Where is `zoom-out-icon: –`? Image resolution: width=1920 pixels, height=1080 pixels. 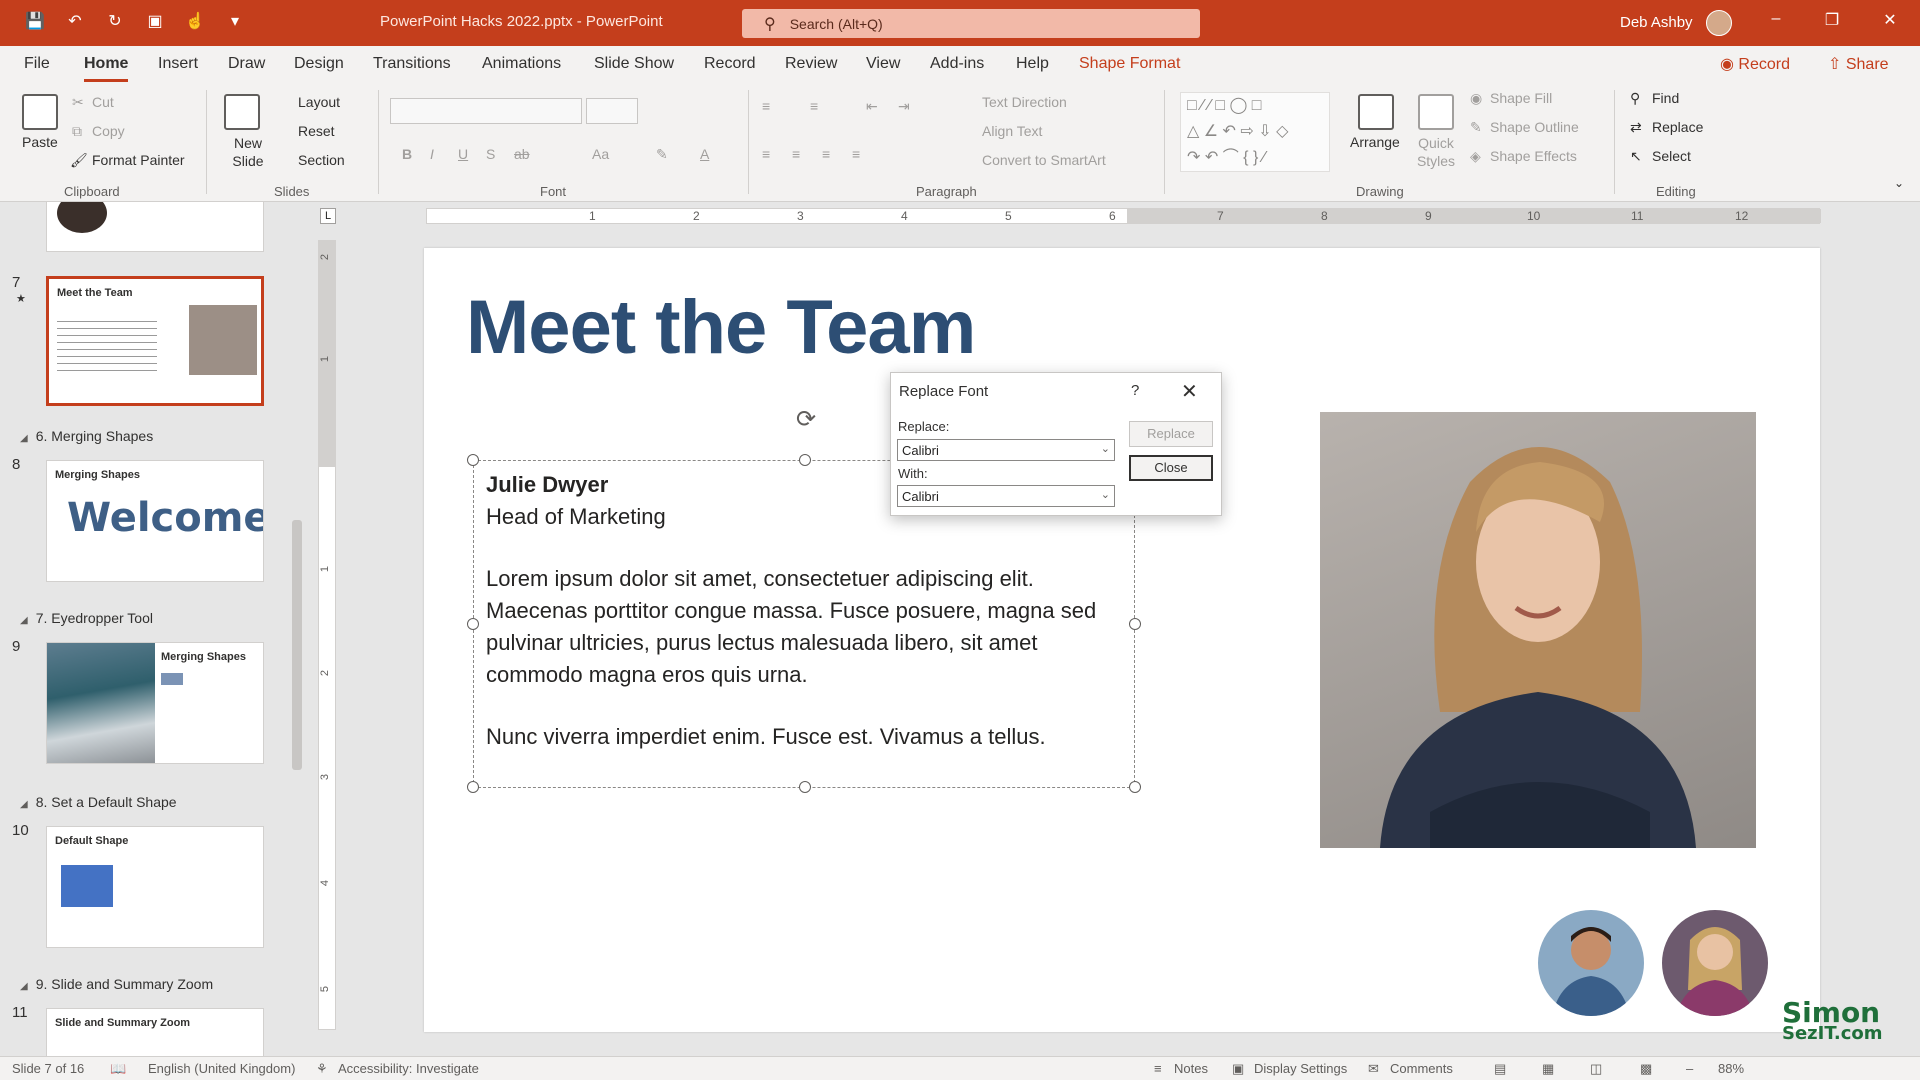 zoom-out-icon: – is located at coordinates (1689, 1068).